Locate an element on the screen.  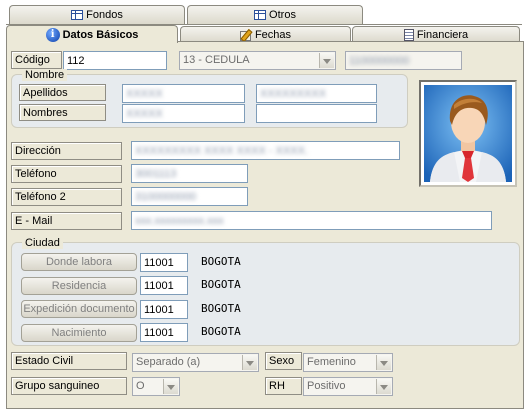
info-icon: i is located at coordinates (52, 34).